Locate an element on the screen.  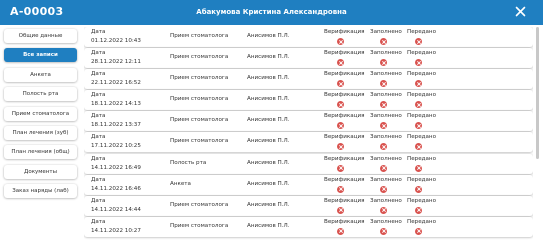
sidebar-item-lab-orders: Заказ наряды (лаб) is located at coordinates (40, 191).